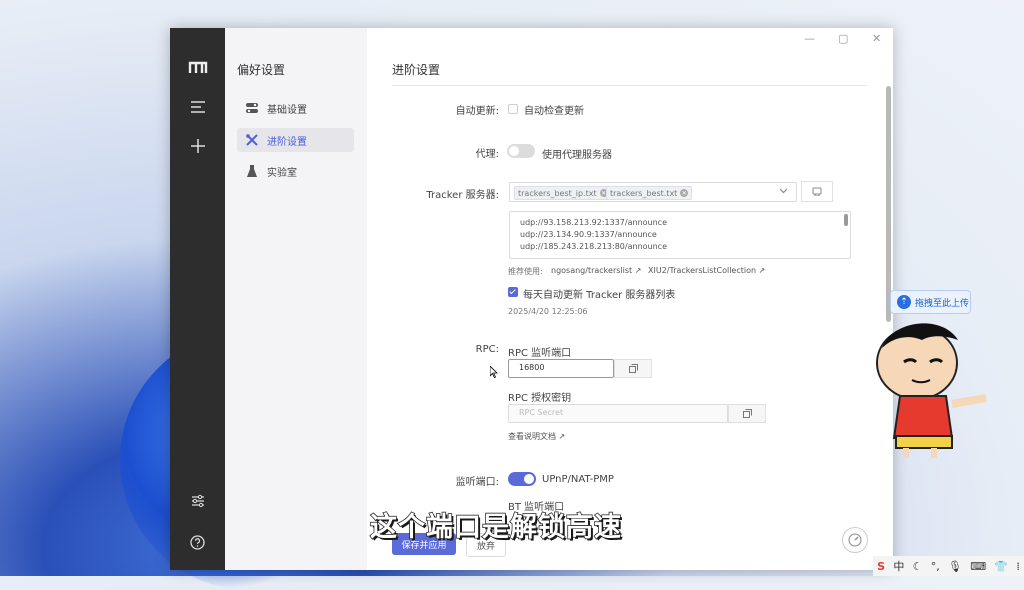 The width and height of the screenshot is (1024, 590). What do you see at coordinates (629, 85) in the screenshot?
I see `divider` at bounding box center [629, 85].